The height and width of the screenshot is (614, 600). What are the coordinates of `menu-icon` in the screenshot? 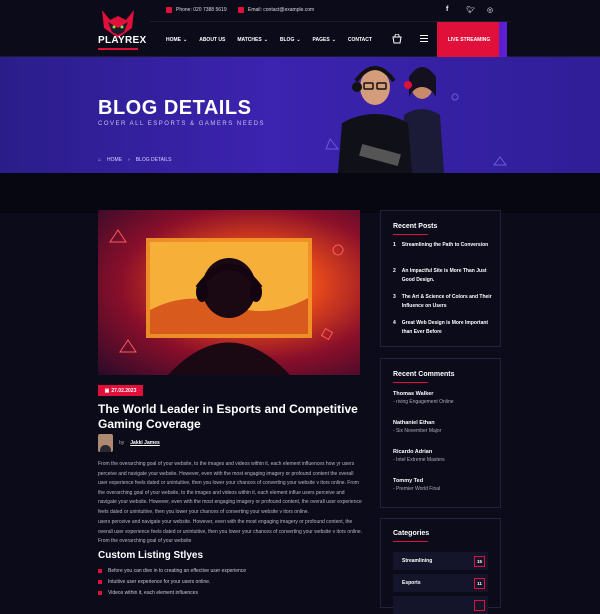 It's located at (424, 38).